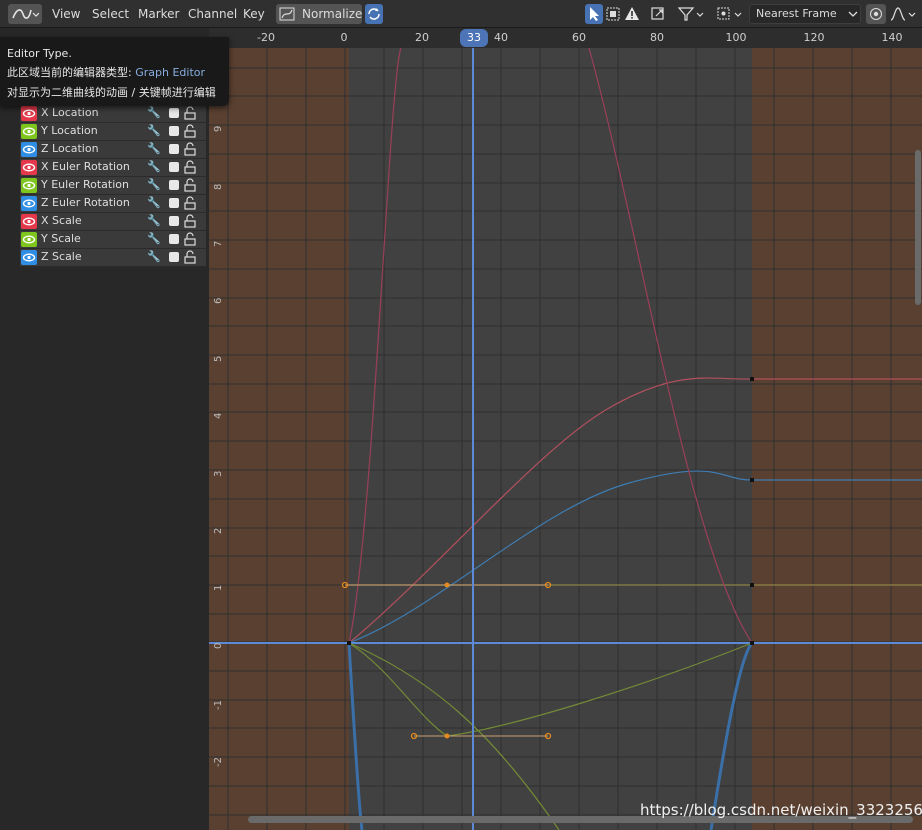 The image size is (922, 830). I want to click on proportional-edit-button, so click(876, 14).